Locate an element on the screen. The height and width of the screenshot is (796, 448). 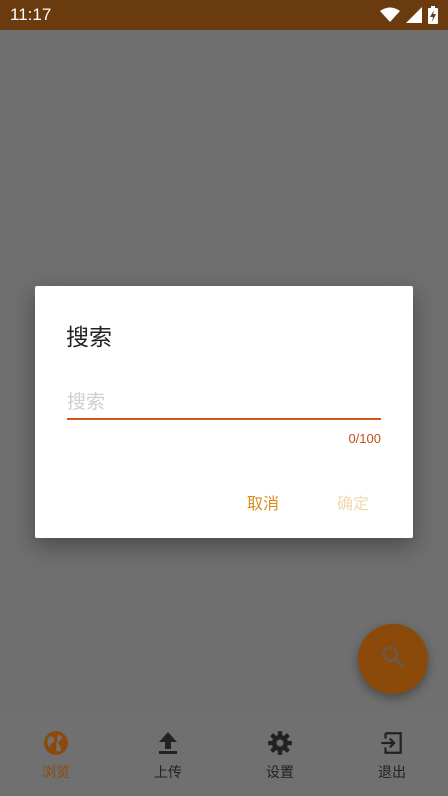
nav-label-logout: 退出 is located at coordinates (392, 773).